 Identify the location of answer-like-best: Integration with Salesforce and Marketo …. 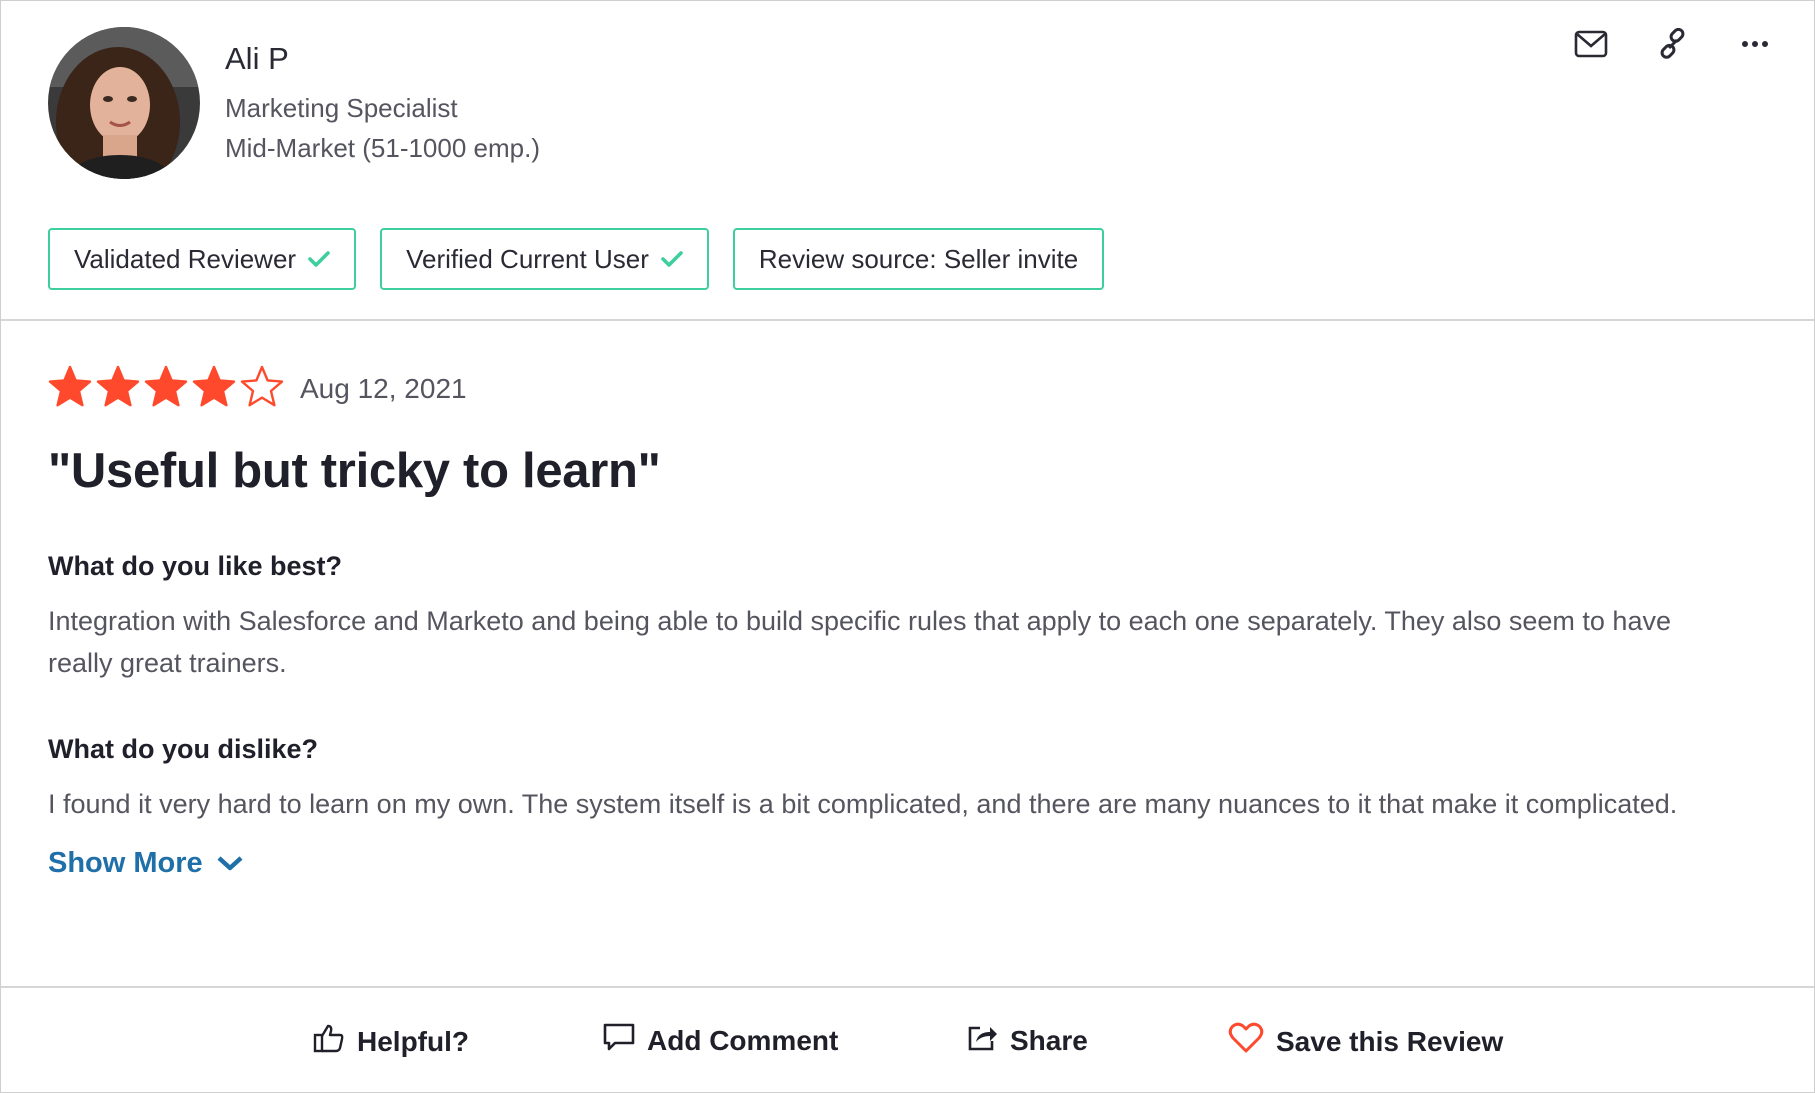
(859, 642).